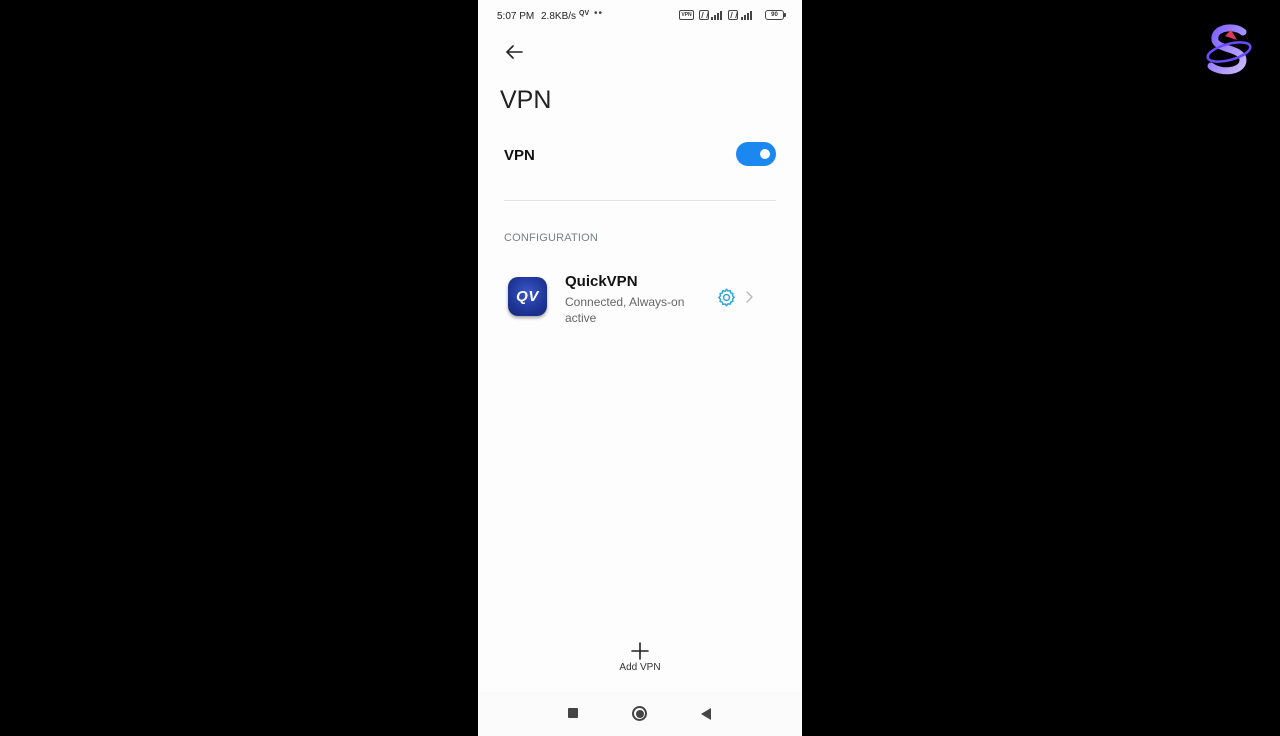 This screenshot has height=736, width=1280. What do you see at coordinates (519, 155) in the screenshot?
I see `vpn-toggle-label: VPN` at bounding box center [519, 155].